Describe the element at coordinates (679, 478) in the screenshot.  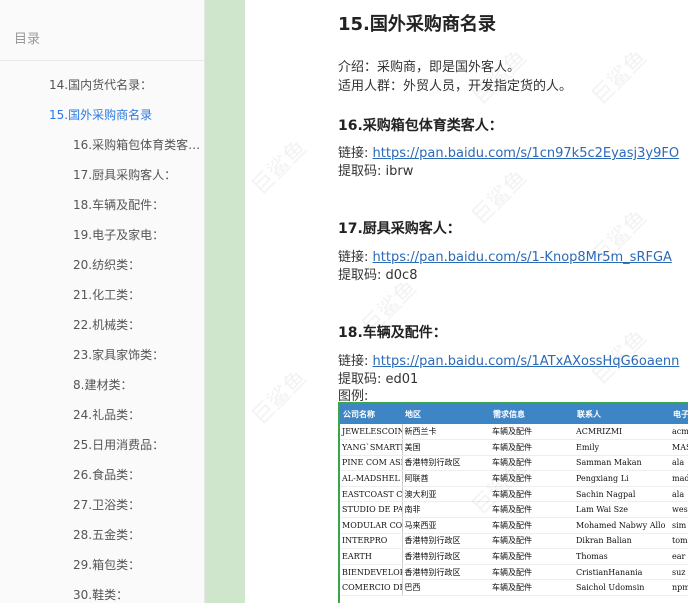
I see `table-cell: mad` at that location.